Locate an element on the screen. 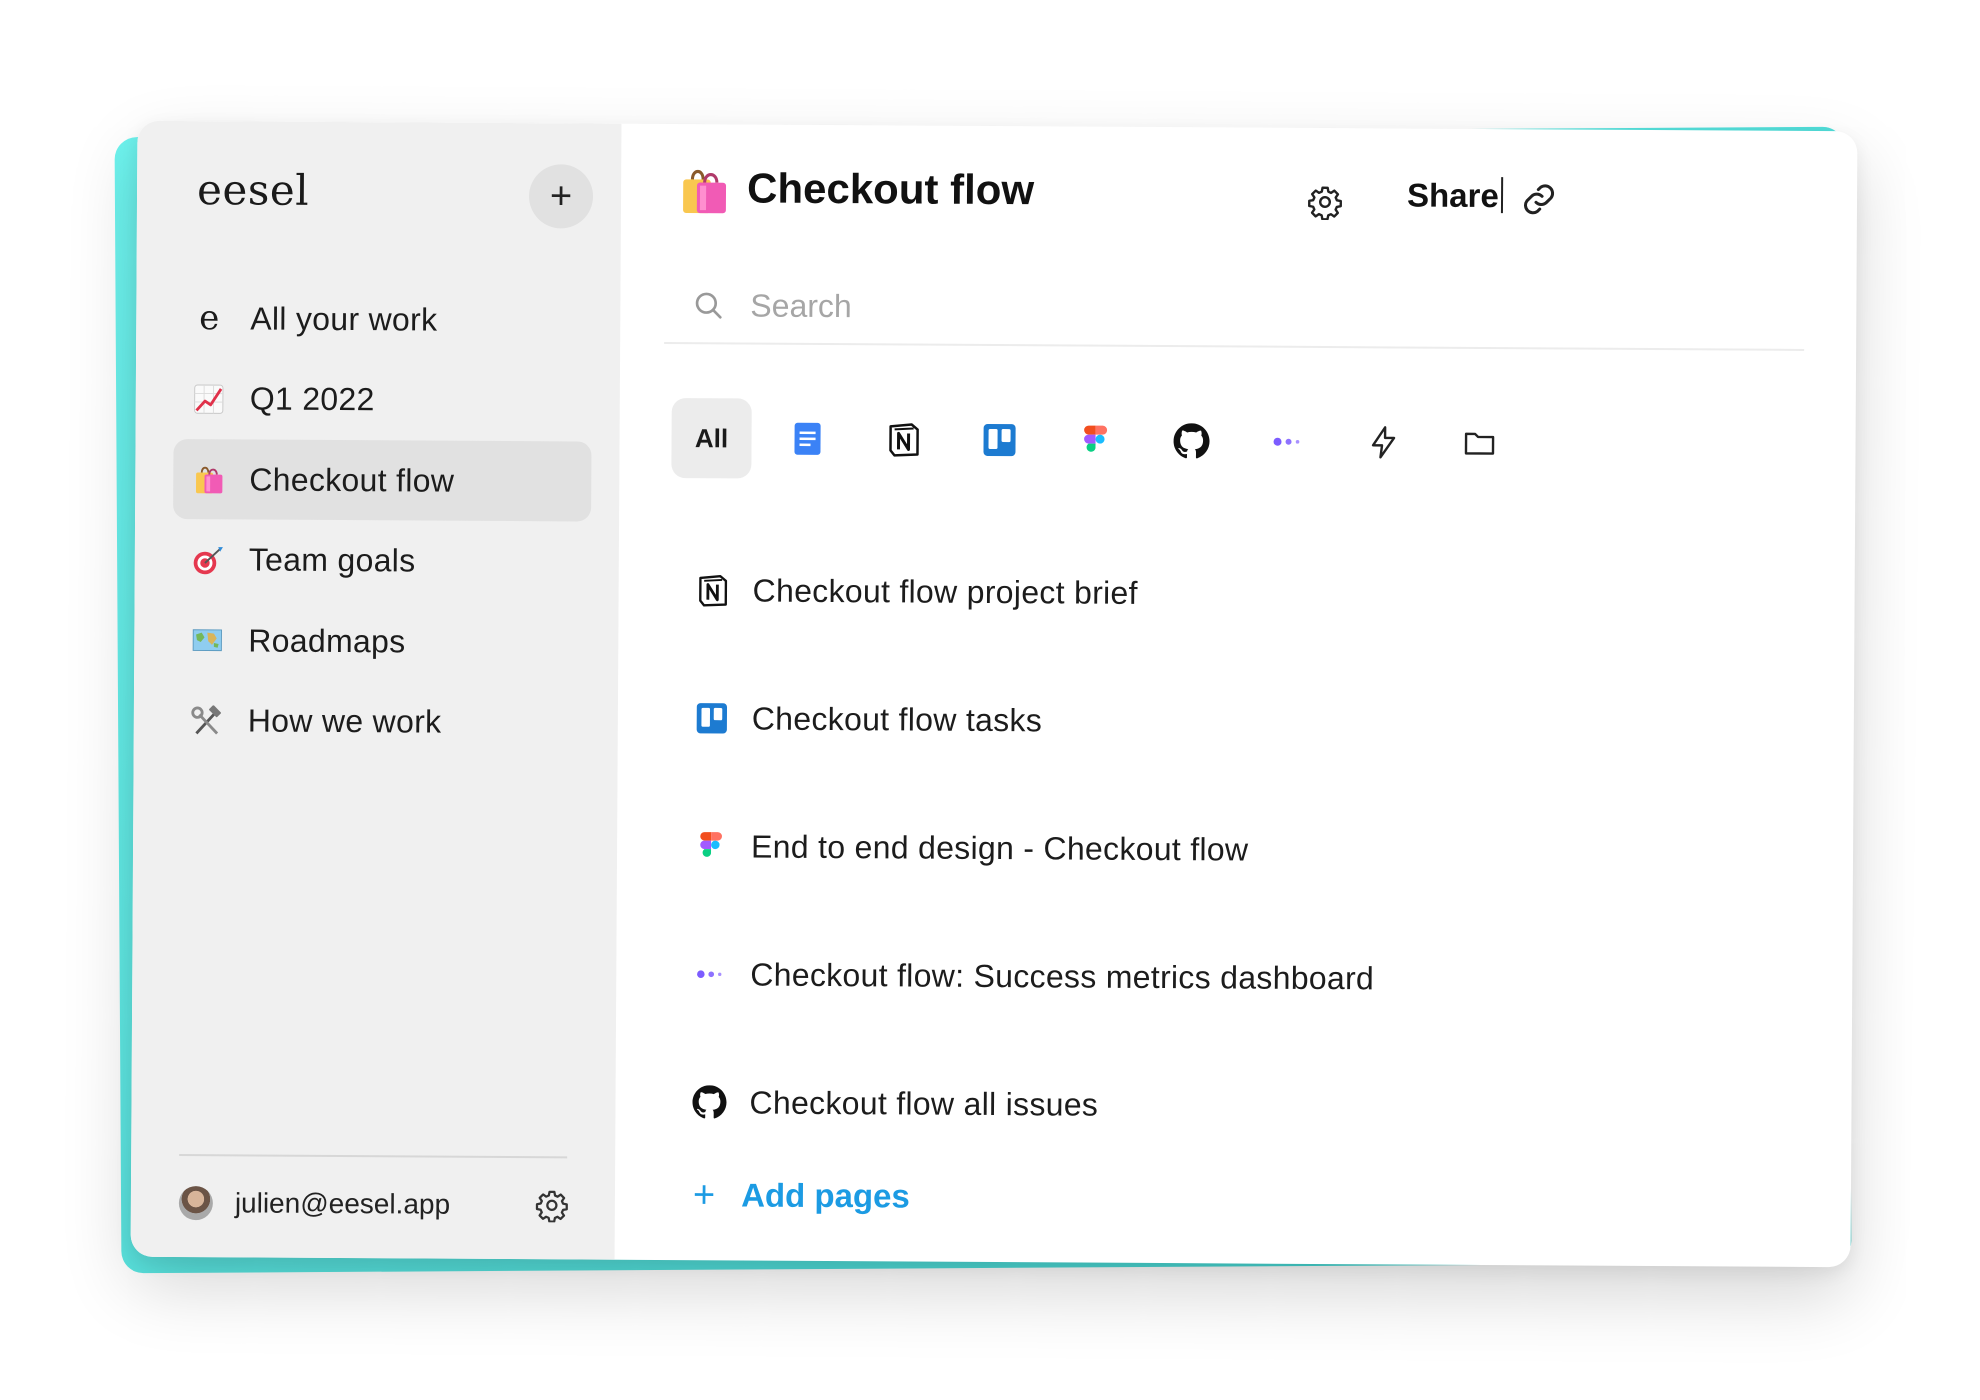 Image resolution: width=1980 pixels, height=1400 pixels. add-pages-label: Add pages is located at coordinates (825, 1195).